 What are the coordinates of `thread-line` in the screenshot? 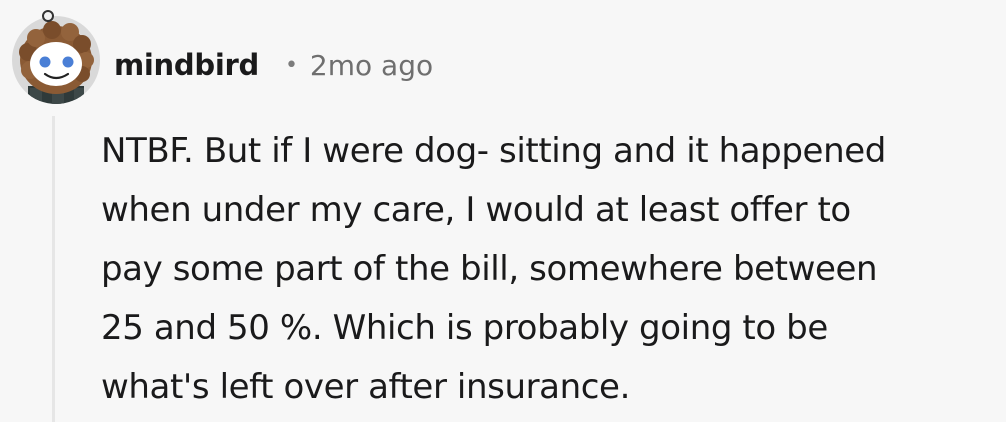 It's located at (53, 269).